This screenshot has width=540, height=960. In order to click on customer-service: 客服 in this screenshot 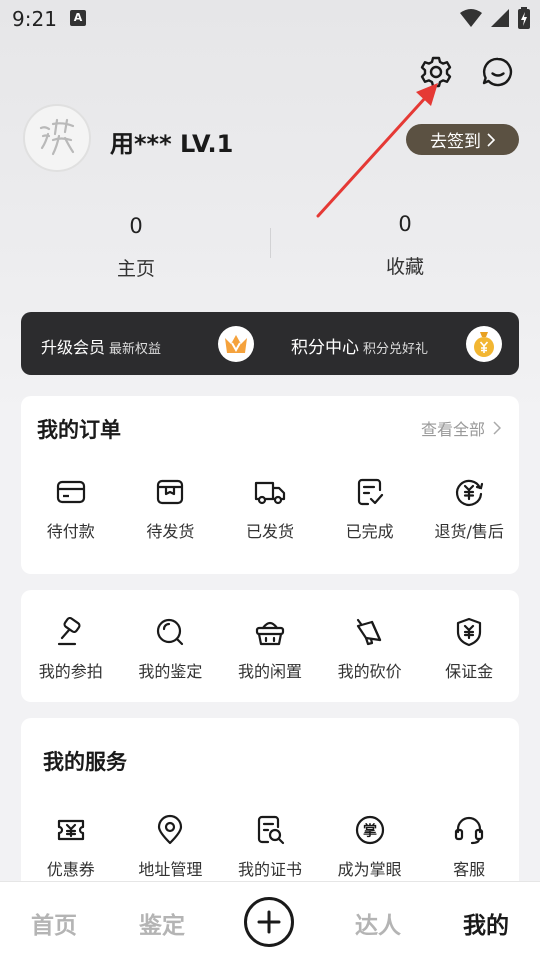, I will do `click(469, 847)`.